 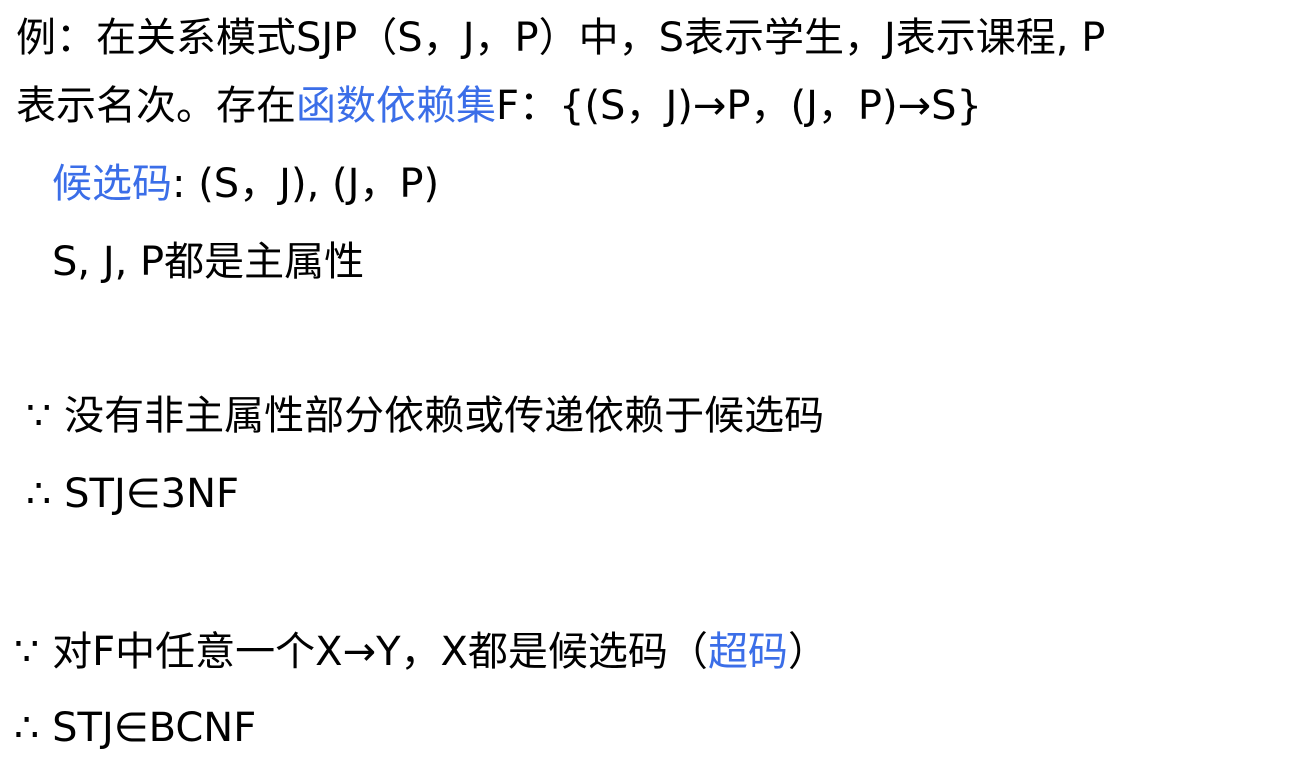 What do you see at coordinates (425, 416) in the screenshot?
I see `because-3nf-line: ∵ 没有非主属性部分依赖或传递依赖于候选码` at bounding box center [425, 416].